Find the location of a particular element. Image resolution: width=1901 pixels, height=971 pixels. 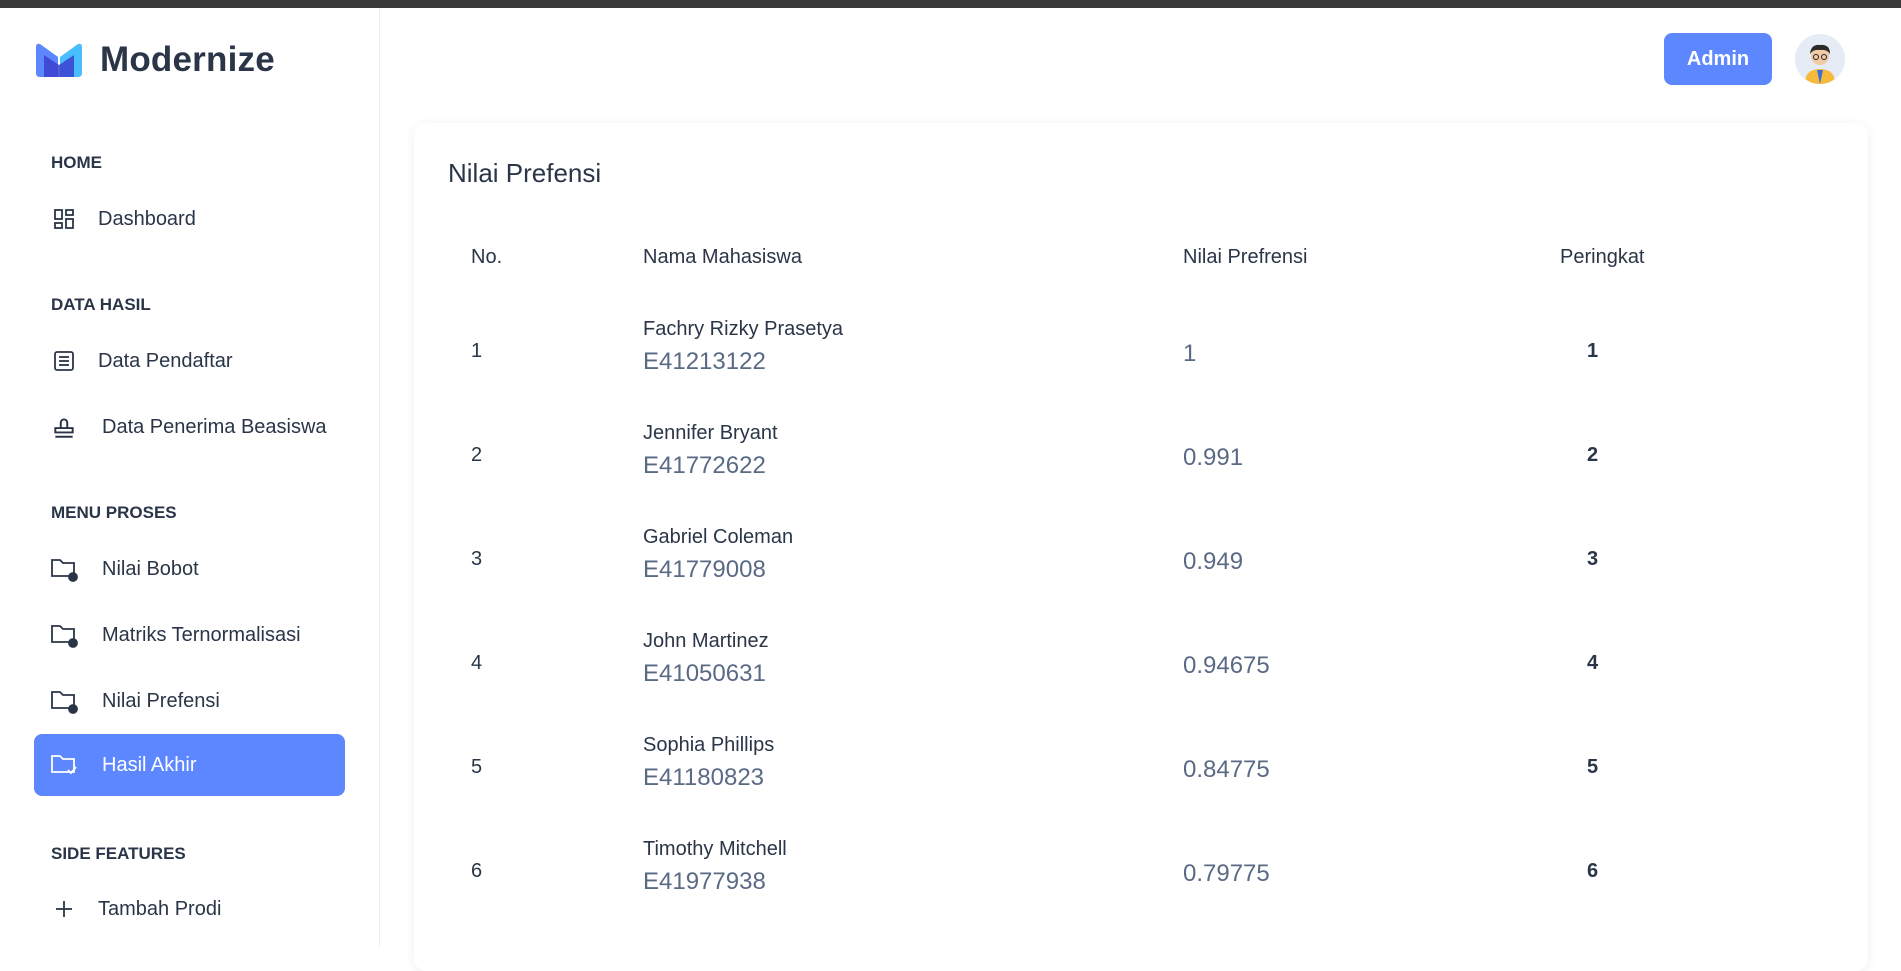

sidebar-item-label: Dashboard is located at coordinates (147, 218).